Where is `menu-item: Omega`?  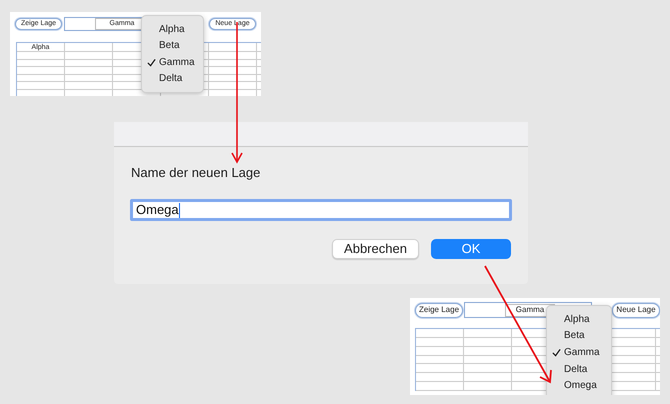 menu-item: Omega is located at coordinates (579, 385).